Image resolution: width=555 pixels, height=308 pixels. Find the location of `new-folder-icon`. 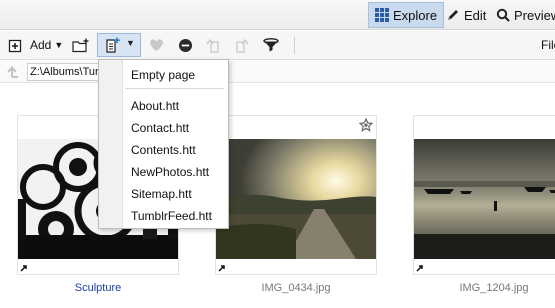

new-folder-icon is located at coordinates (80, 45).